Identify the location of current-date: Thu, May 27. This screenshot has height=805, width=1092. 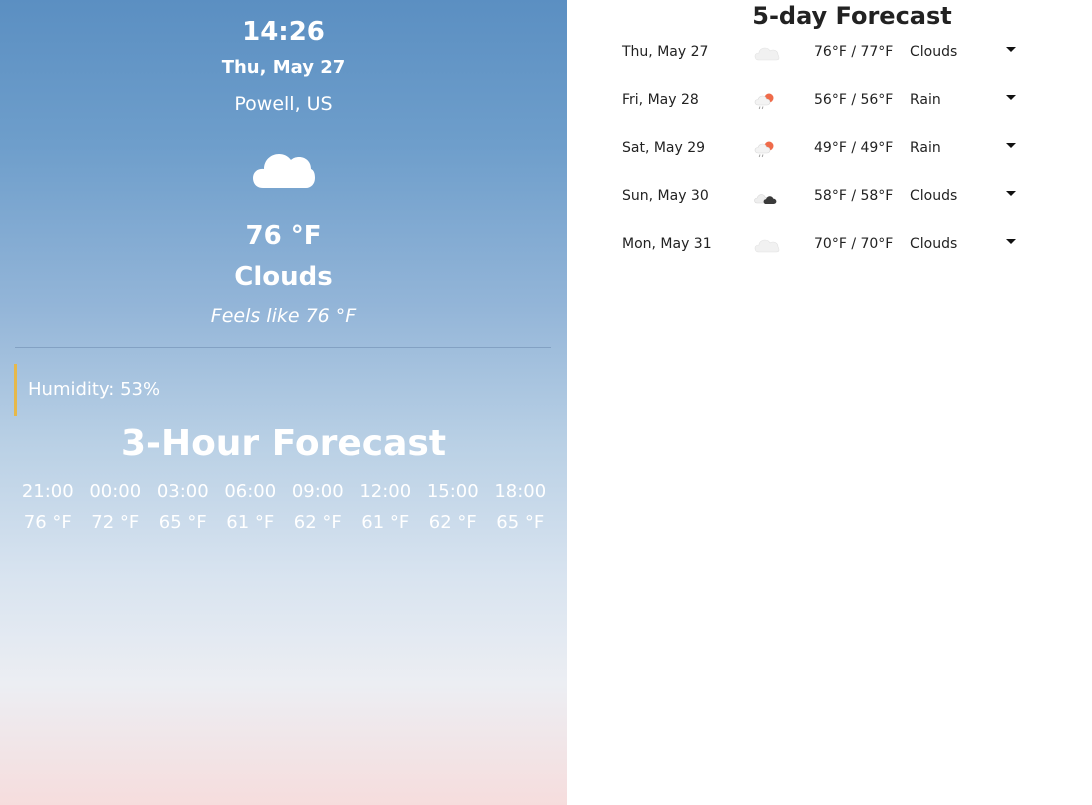
(283, 67).